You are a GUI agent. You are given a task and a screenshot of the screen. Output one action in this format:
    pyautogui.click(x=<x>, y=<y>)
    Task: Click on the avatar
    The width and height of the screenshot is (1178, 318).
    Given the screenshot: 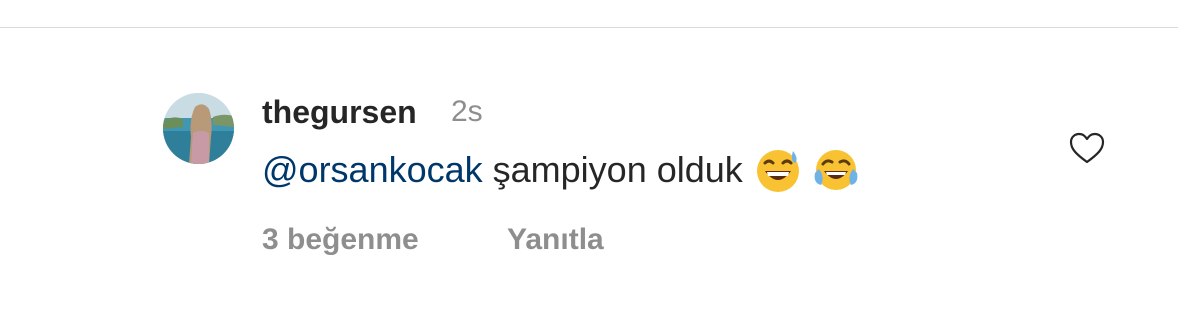 What is the action you would take?
    pyautogui.click(x=198, y=128)
    